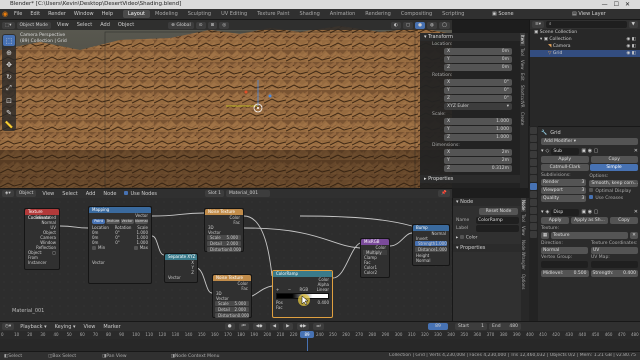  Describe the element at coordinates (288, 326) in the screenshot. I see `play-icon: ▶` at that location.